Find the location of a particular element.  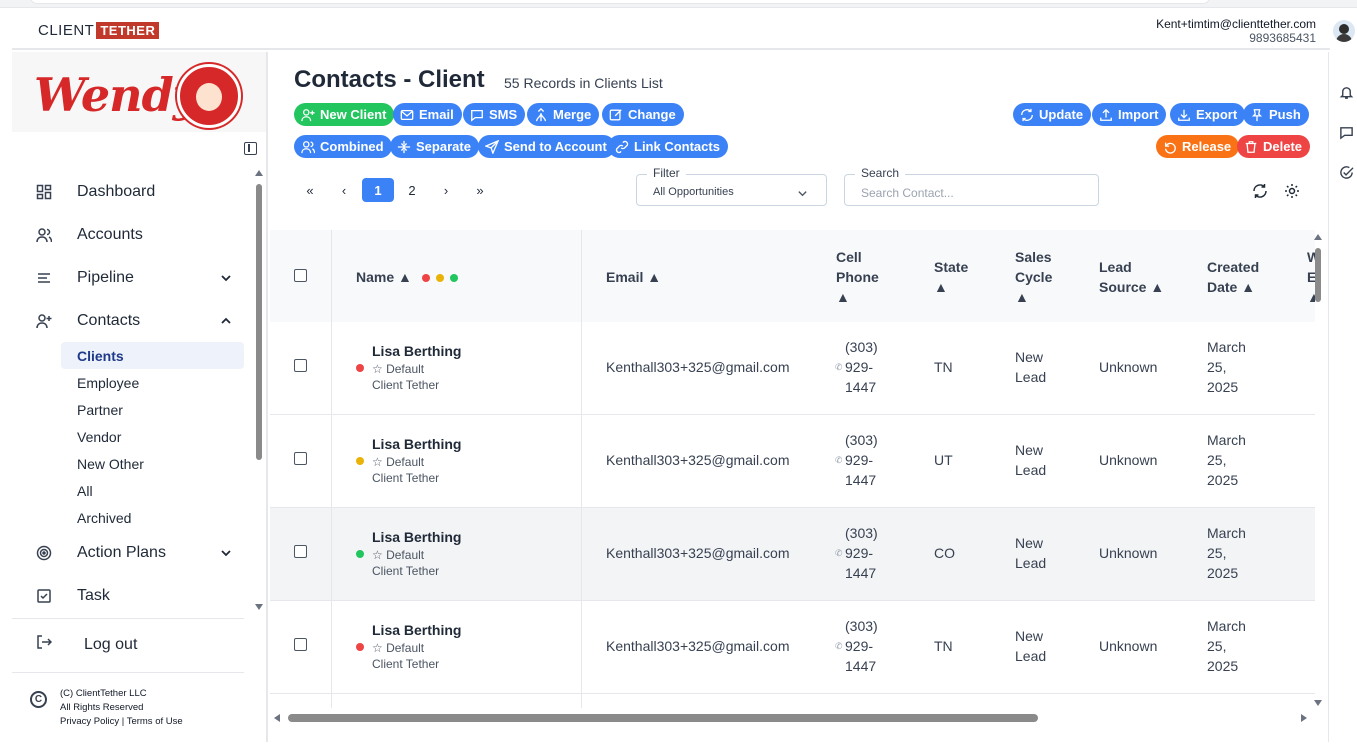

new-client-button: New Client is located at coordinates (344, 114).